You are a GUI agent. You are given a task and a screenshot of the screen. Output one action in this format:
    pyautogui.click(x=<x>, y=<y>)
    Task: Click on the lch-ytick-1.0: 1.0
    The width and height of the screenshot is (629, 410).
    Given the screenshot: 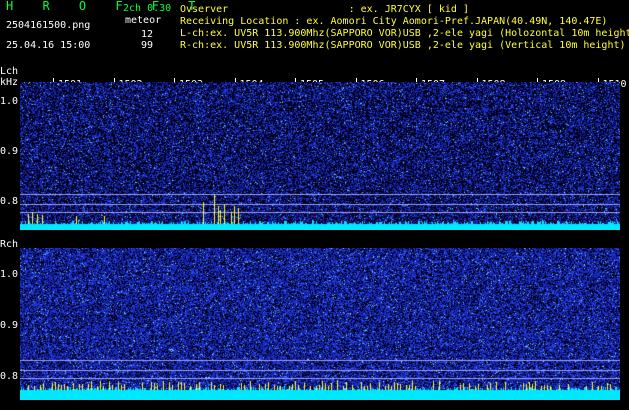 What is the action you would take?
    pyautogui.click(x=9, y=101)
    